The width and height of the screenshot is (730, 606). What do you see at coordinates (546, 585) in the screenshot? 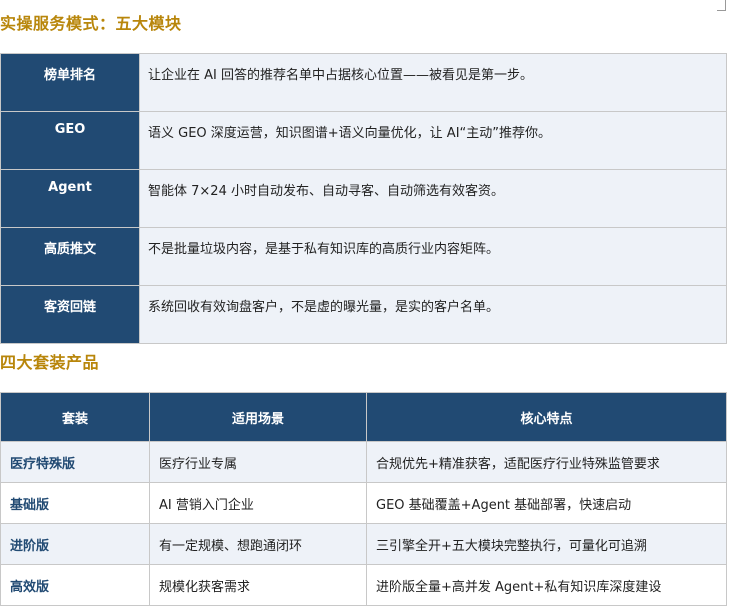
I see `package-feature: 进阶版全量+高并发 Agent+私有知识库深度建设` at bounding box center [546, 585].